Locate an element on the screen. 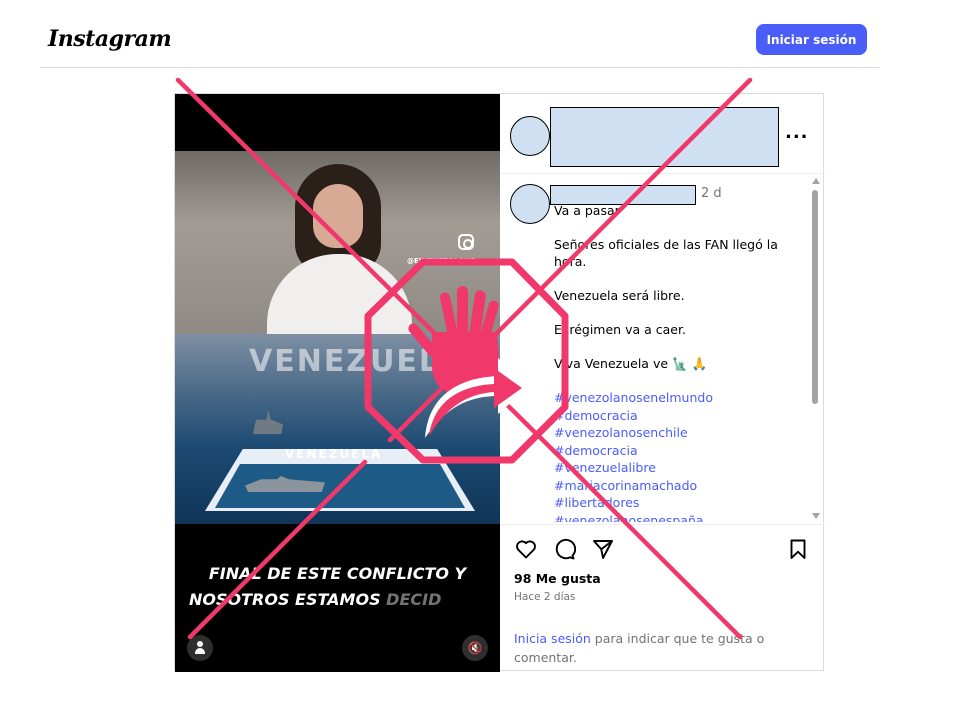 The image size is (960, 720). map-board-title: VENEZUELA is located at coordinates (334, 454).